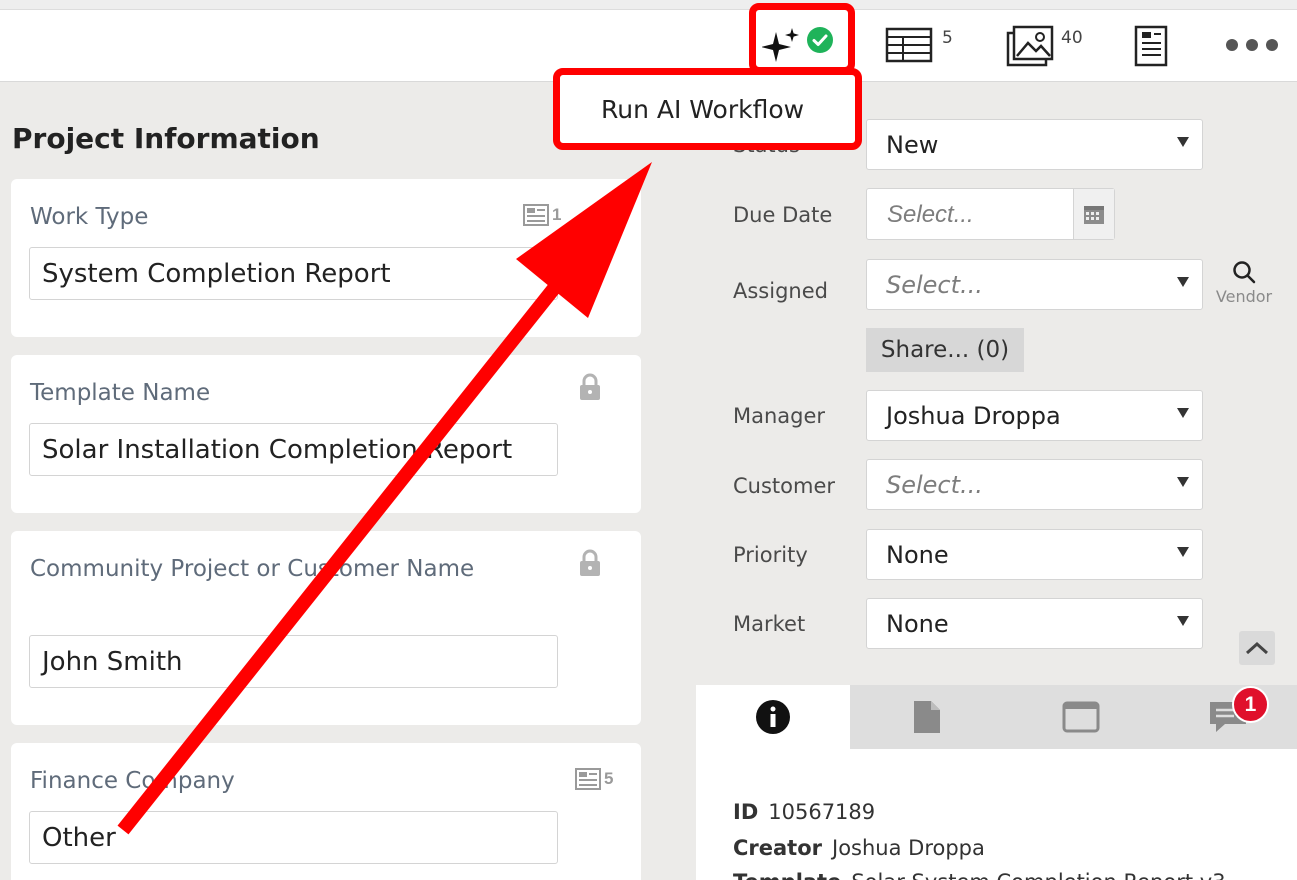 The image size is (1297, 880). Describe the element at coordinates (1244, 272) in the screenshot. I see `search-icon` at that location.